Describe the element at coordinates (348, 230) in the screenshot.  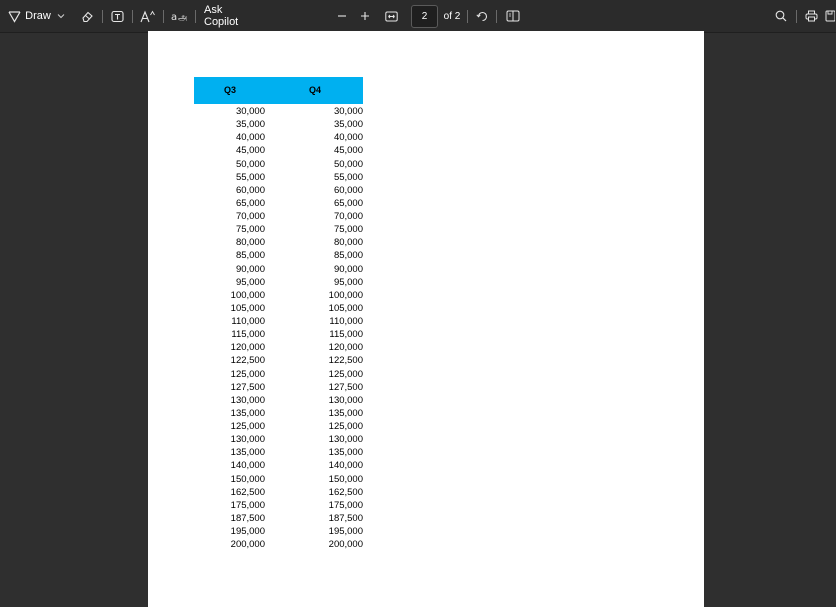
I see `cell-q4: 75,000` at that location.